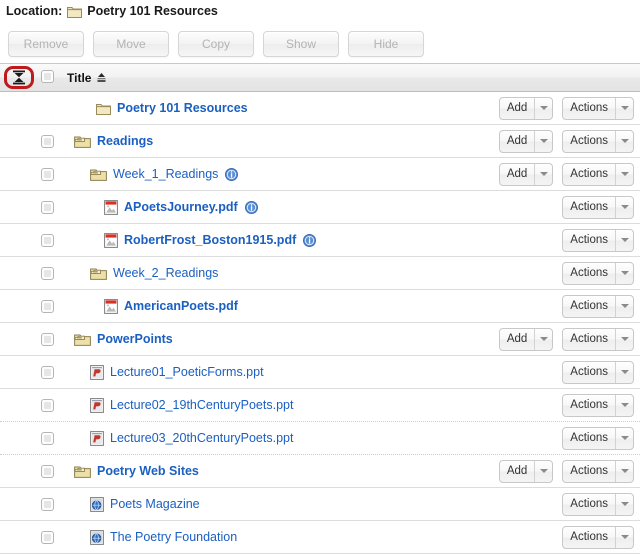  I want to click on row-title-link: Lecture02_19thCenturyPoets.ppt, so click(201, 405).